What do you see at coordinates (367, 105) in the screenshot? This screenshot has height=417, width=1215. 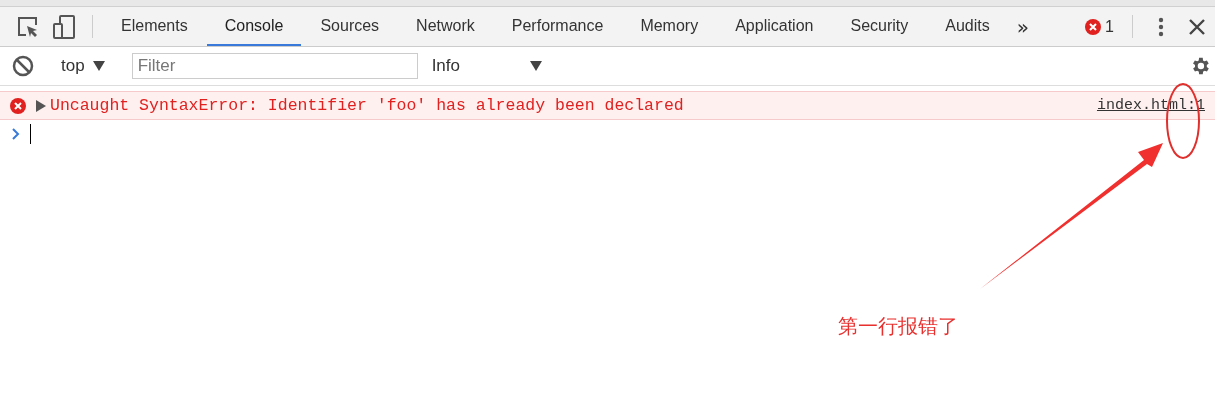 I see `message-text: Uncaught SyntaxError: Identifier 'foo' has already been declared` at bounding box center [367, 105].